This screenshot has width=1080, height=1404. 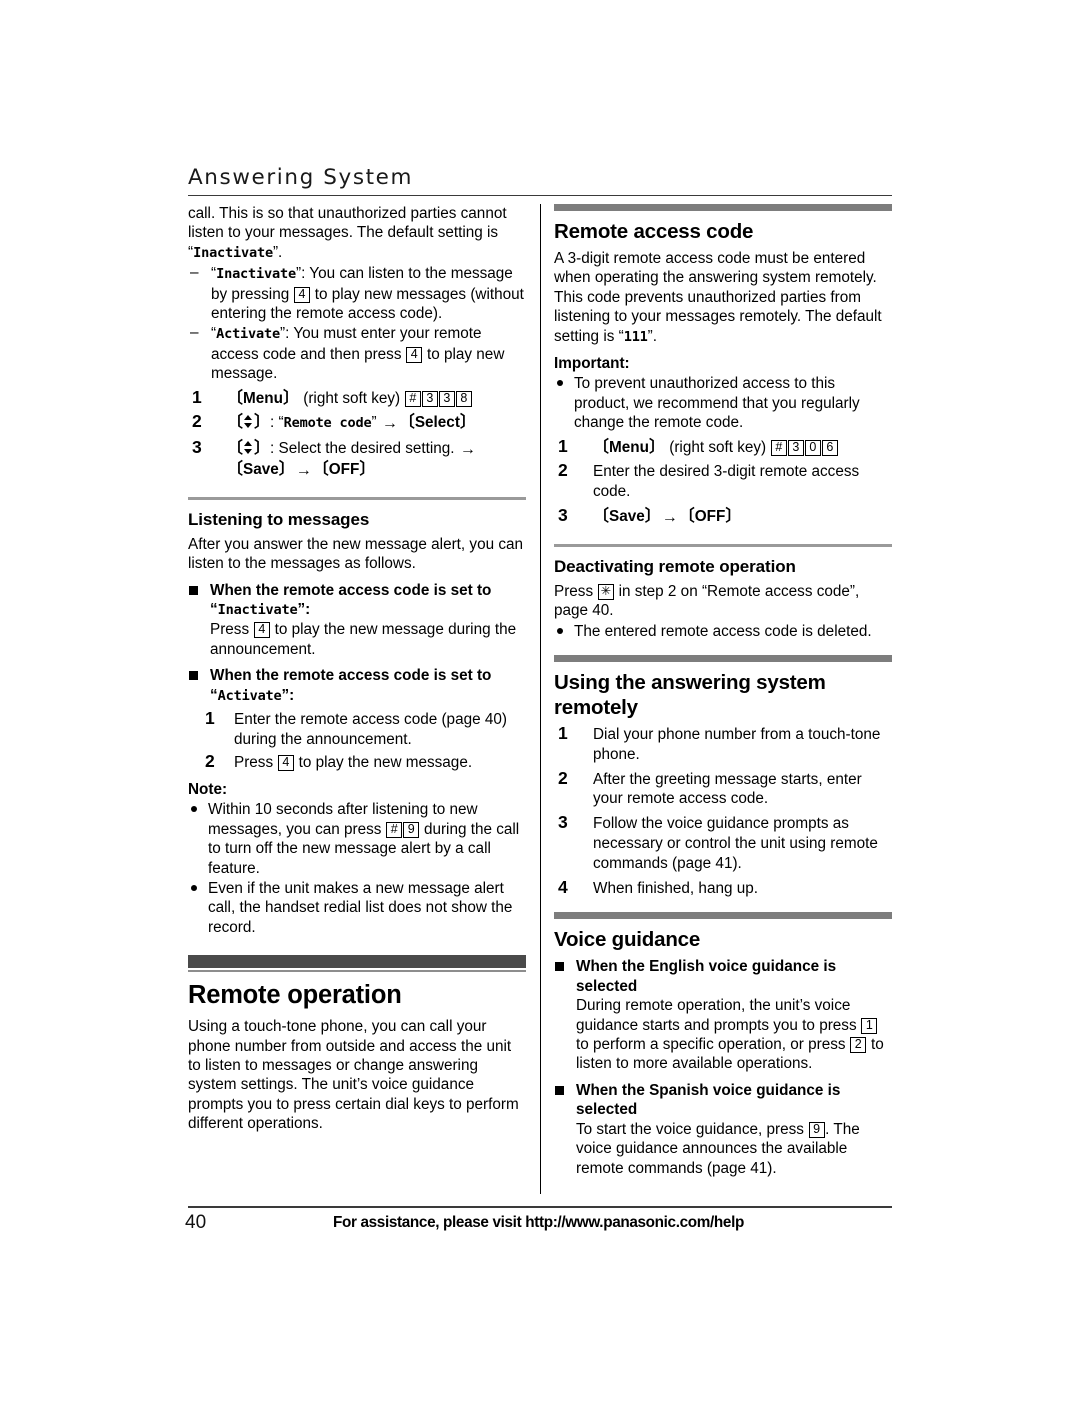 I want to click on arrow-icon-2: →, so click(x=303, y=471).